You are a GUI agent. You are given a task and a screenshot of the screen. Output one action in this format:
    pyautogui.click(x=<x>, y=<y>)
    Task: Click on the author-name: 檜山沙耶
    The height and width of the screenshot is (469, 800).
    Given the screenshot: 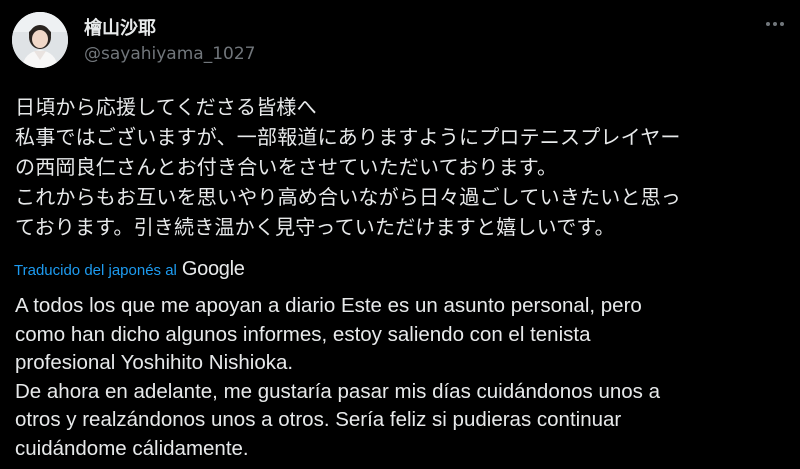 What is the action you would take?
    pyautogui.click(x=120, y=27)
    